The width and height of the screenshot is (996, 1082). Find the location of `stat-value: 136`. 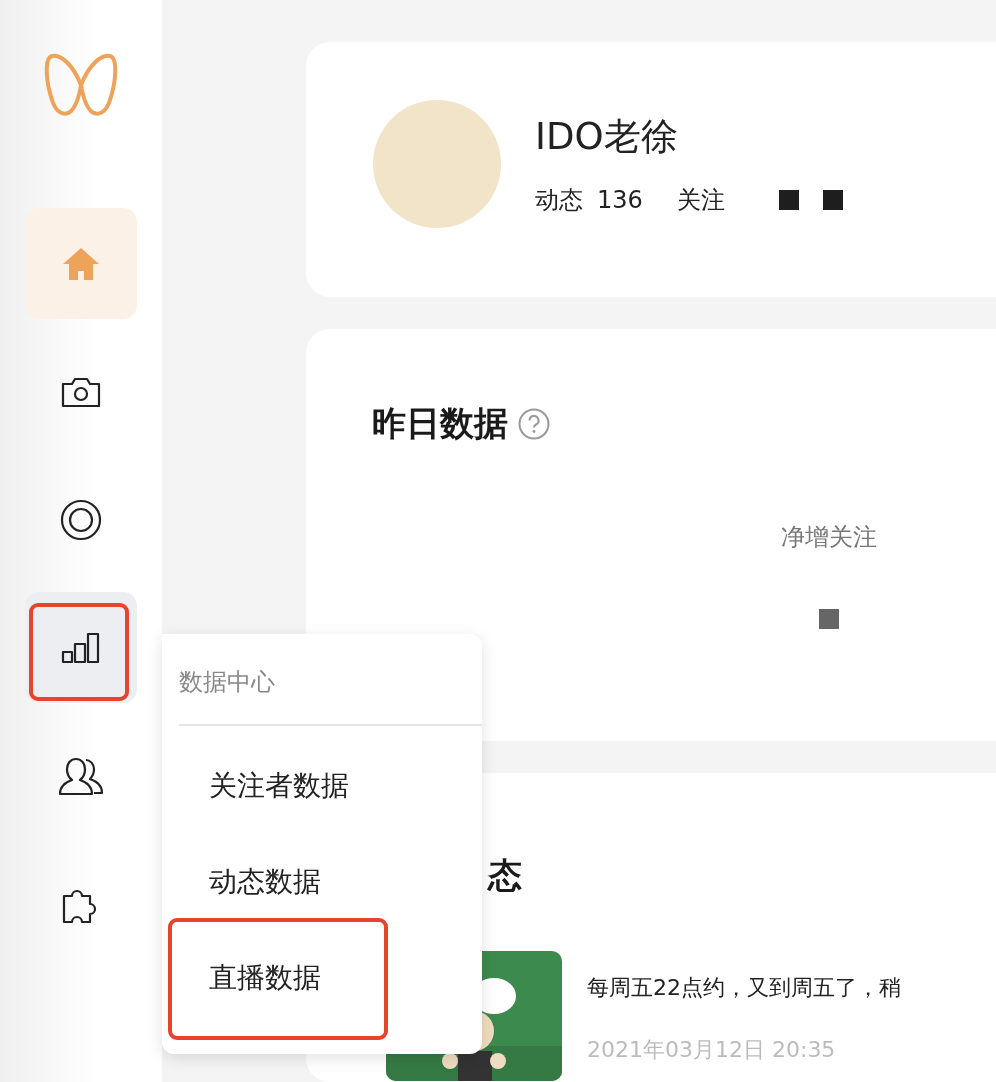

stat-value: 136 is located at coordinates (620, 199).